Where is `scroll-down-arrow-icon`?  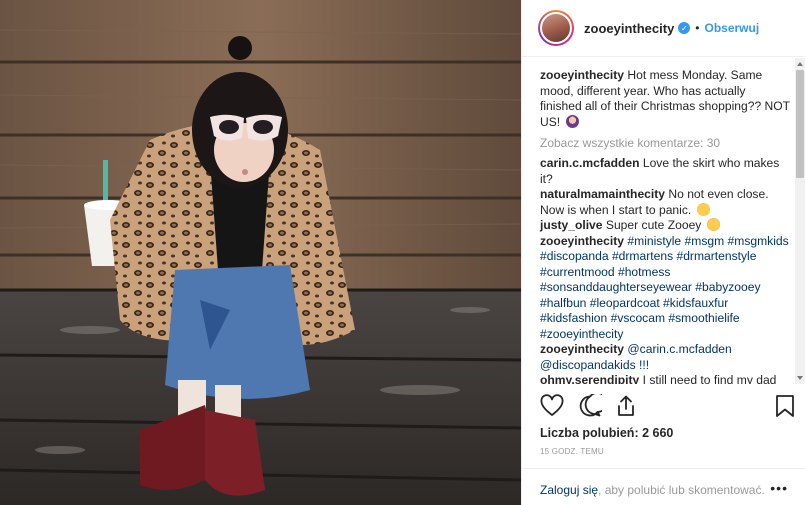
scroll-down-arrow-icon is located at coordinates (800, 378).